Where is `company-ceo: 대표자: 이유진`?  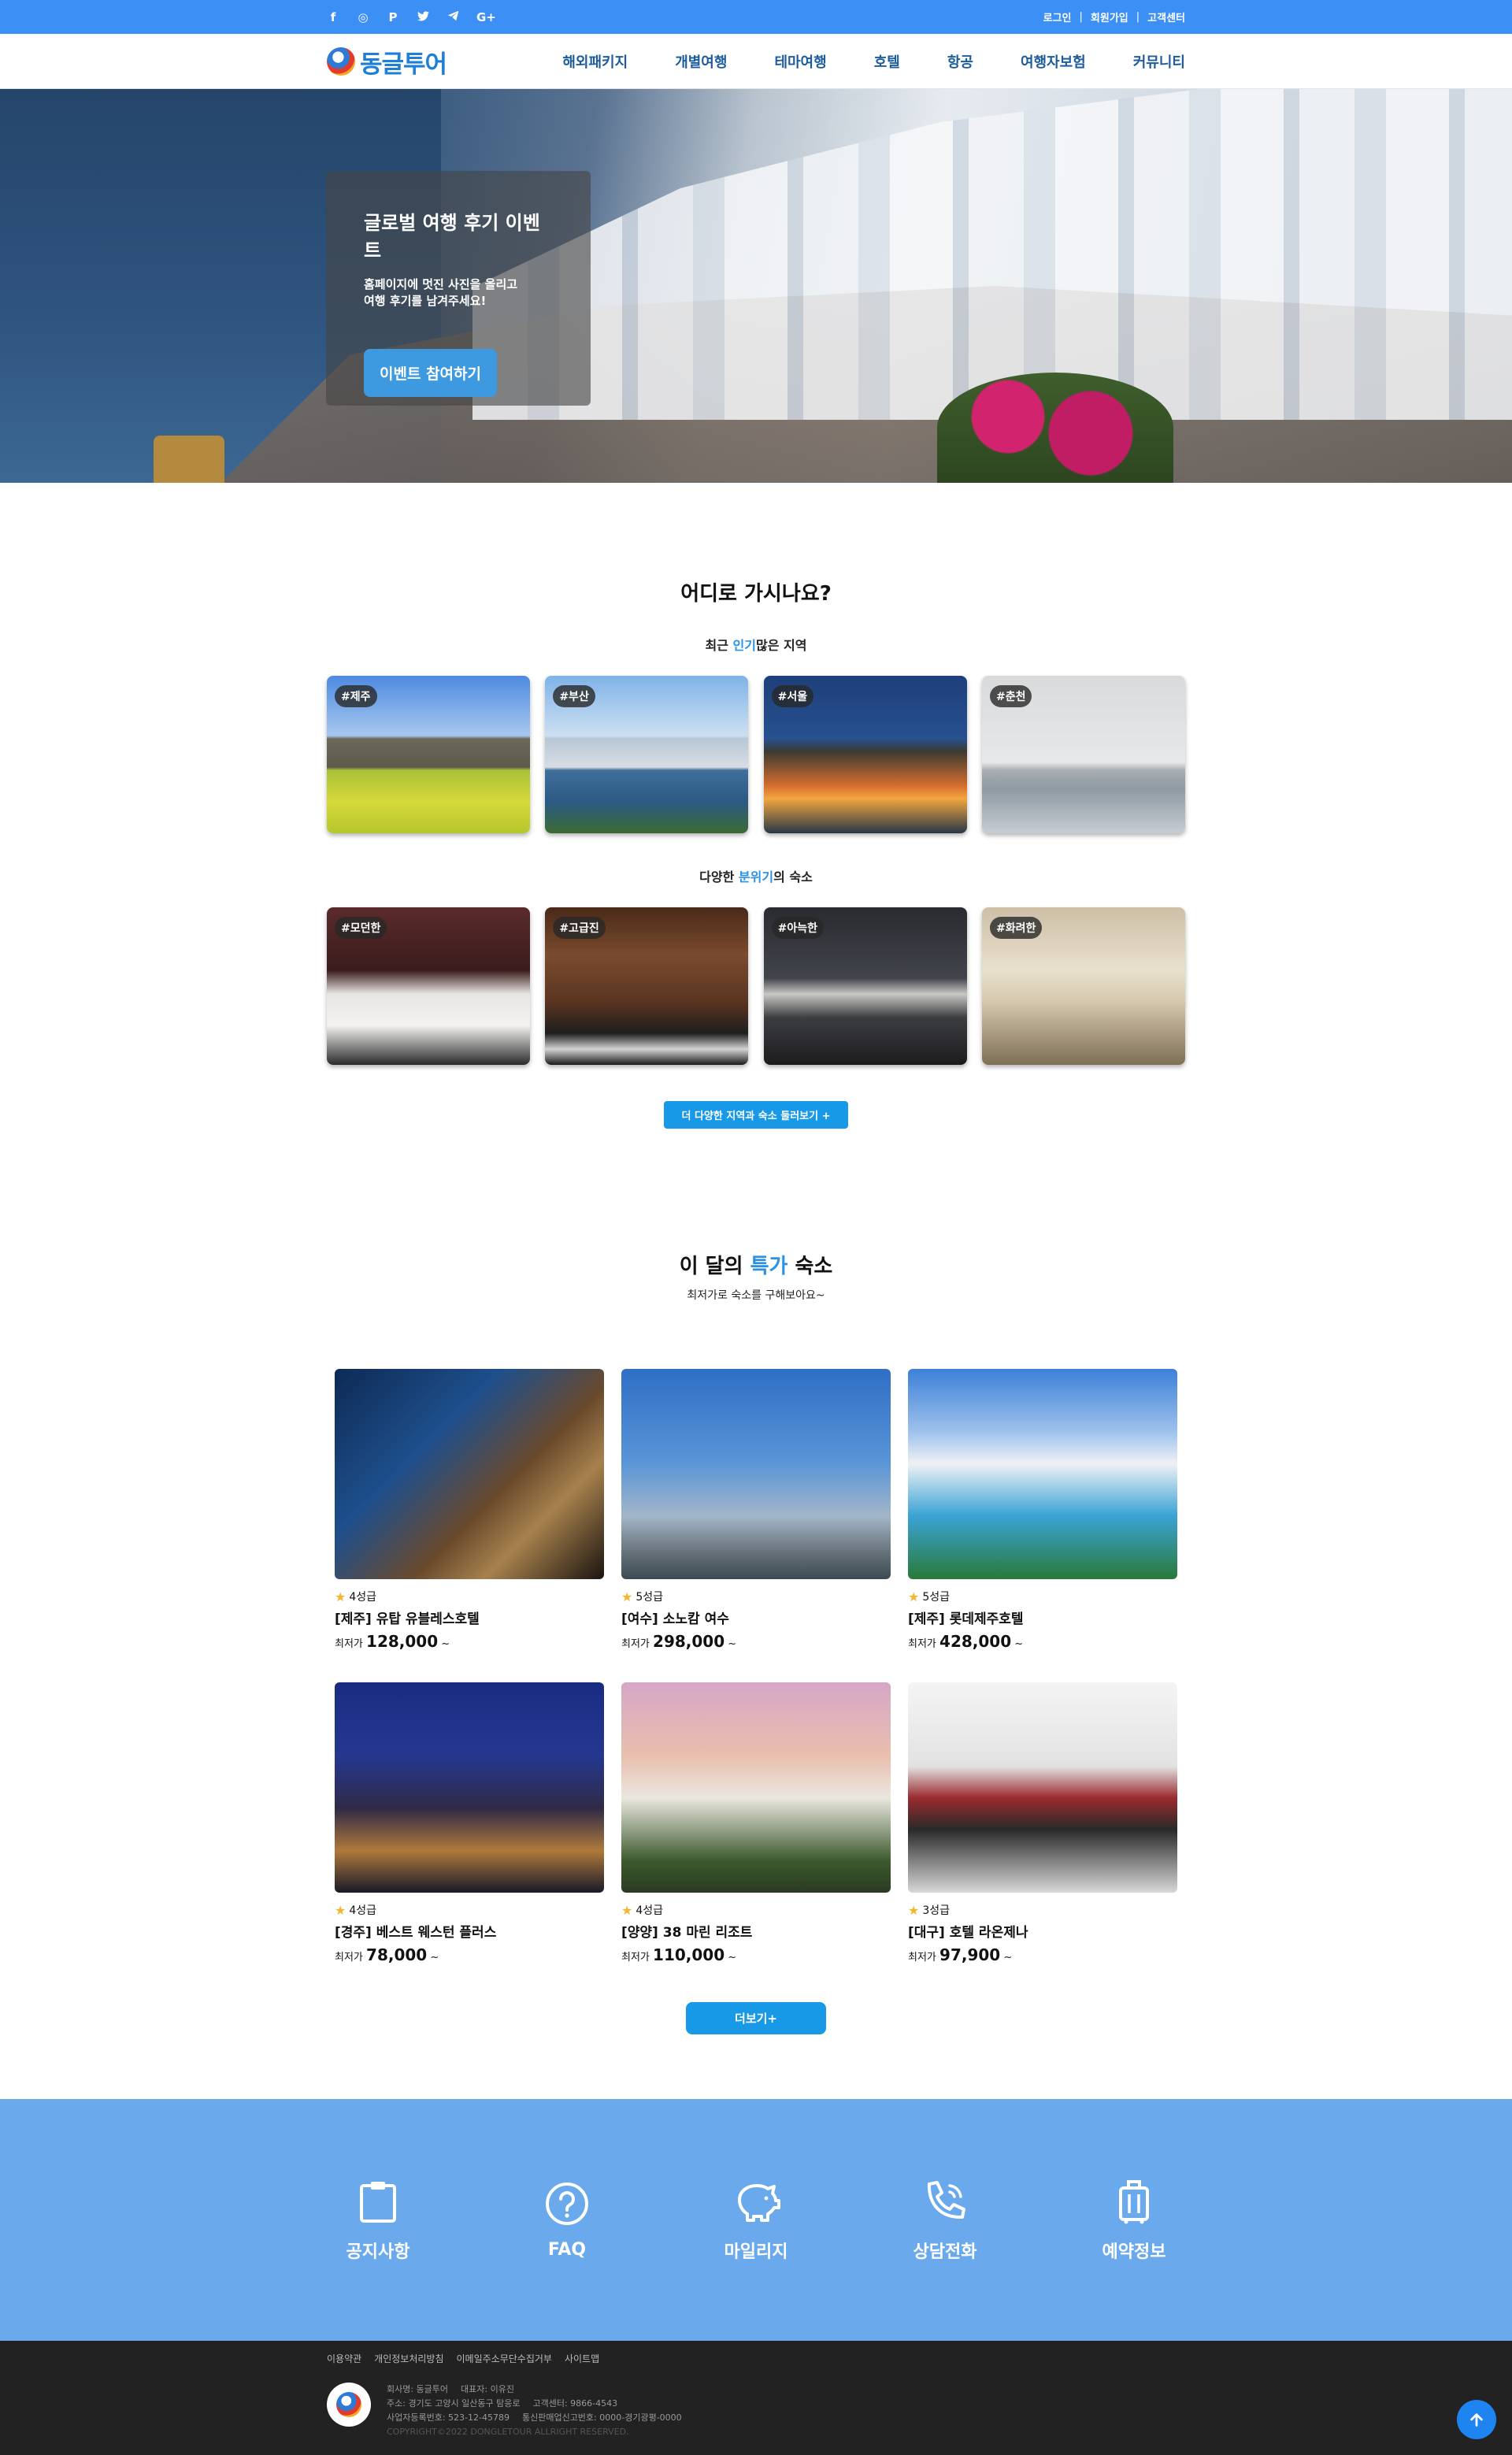 company-ceo: 대표자: 이유진 is located at coordinates (487, 2389).